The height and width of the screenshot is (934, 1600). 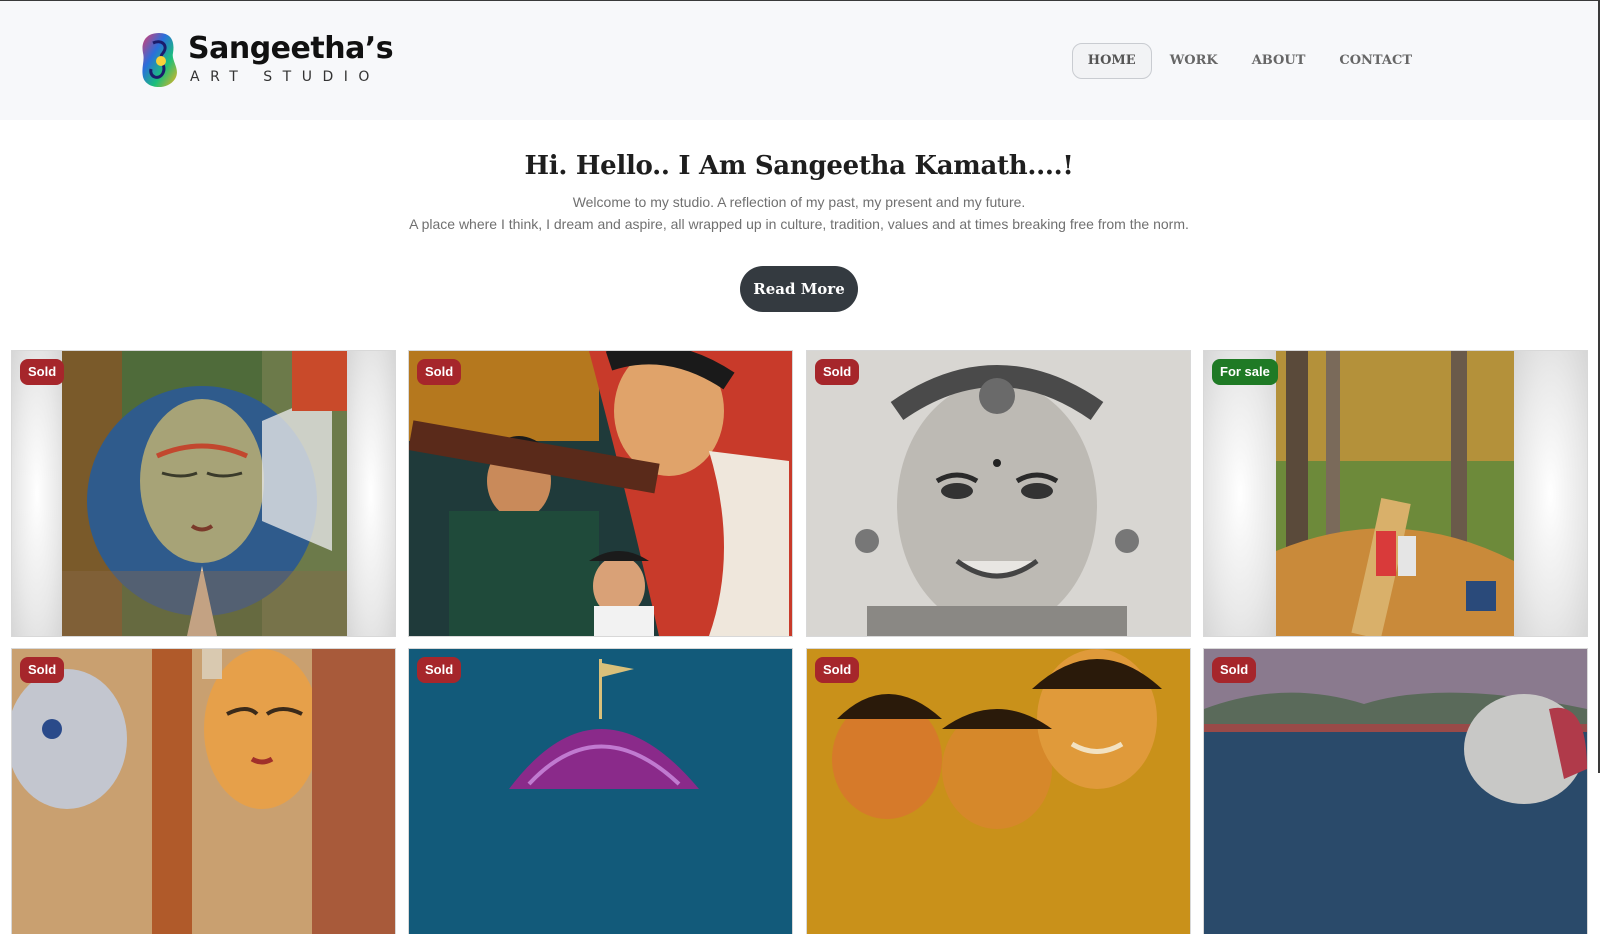 What do you see at coordinates (799, 166) in the screenshot?
I see `page-title: Hi. Hello.. I Am Sangeetha Kamath....!` at bounding box center [799, 166].